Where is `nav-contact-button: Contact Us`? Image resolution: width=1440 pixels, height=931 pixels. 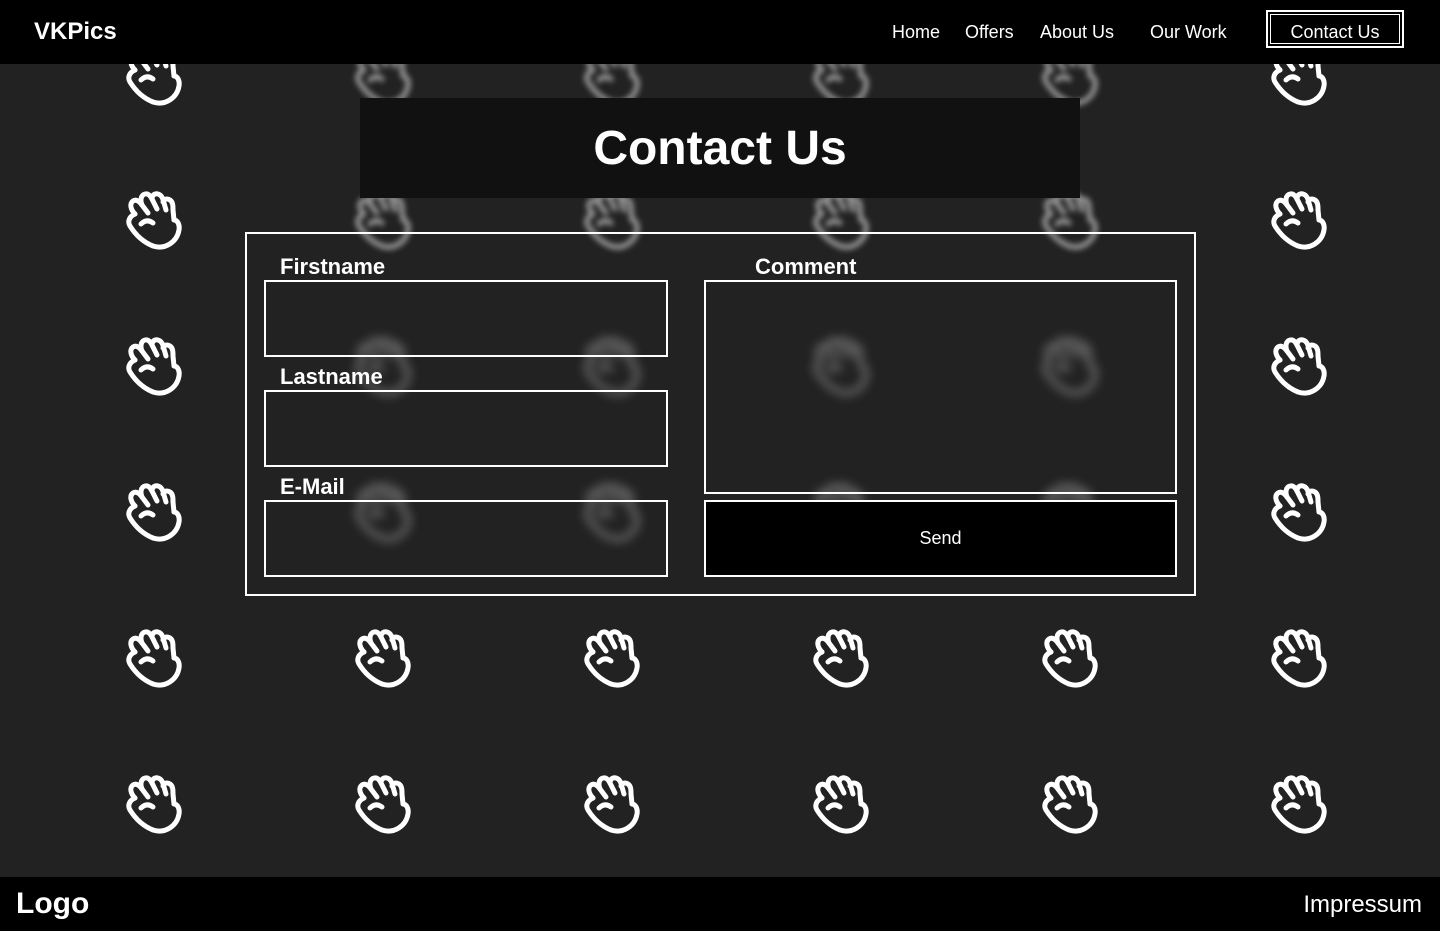 nav-contact-button: Contact Us is located at coordinates (1335, 29).